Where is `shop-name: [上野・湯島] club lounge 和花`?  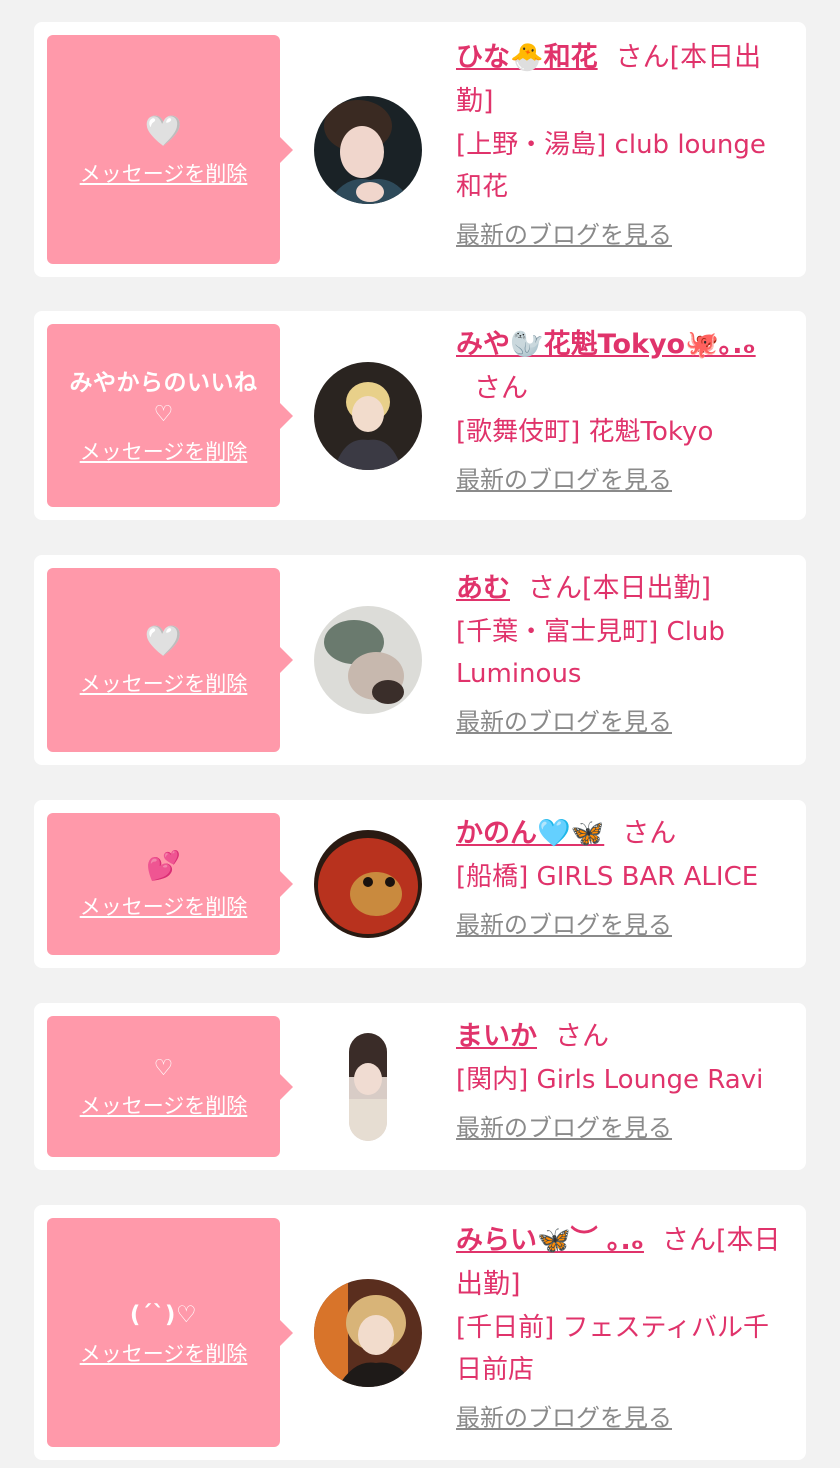 shop-name: [上野・湯島] club lounge 和花 is located at coordinates (611, 166).